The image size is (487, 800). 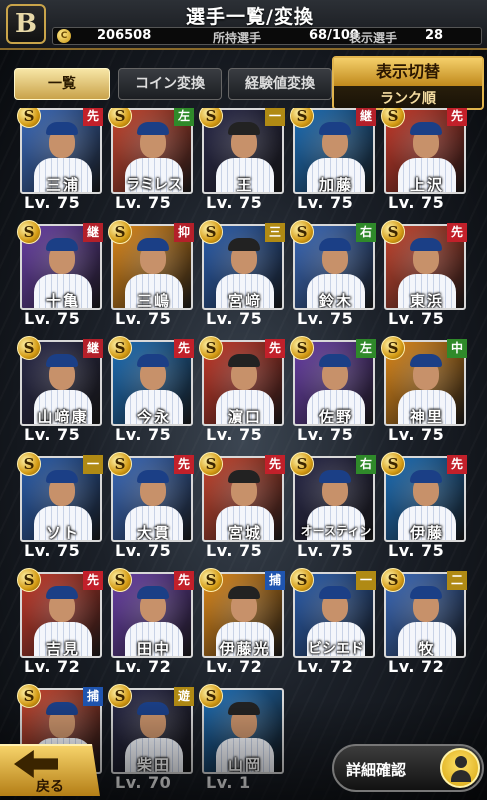 I want to click on player-card: オースティン S 右 Lv. 75, so click(x=333, y=507).